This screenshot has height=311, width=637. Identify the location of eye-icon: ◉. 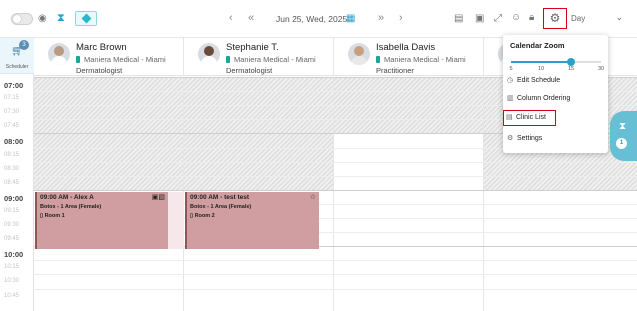
(42, 19).